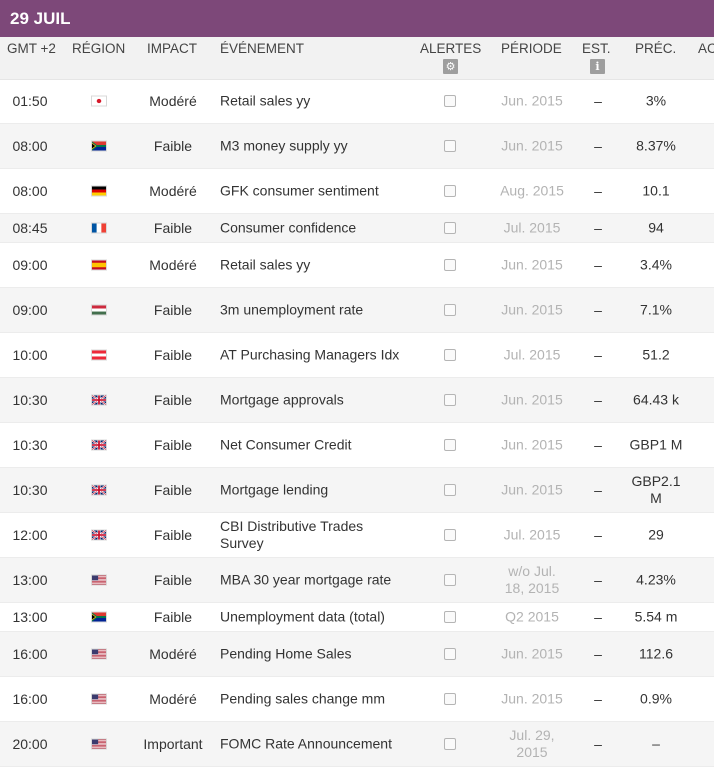 This screenshot has width=714, height=767. Describe the element at coordinates (312, 654) in the screenshot. I see `event-name: Pending Home Sales` at that location.